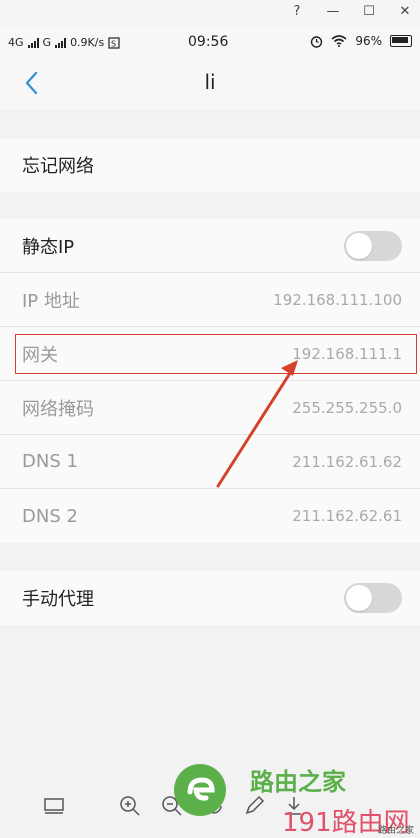 The width and height of the screenshot is (420, 838). I want to click on proxy-section: 手动代理, so click(210, 598).